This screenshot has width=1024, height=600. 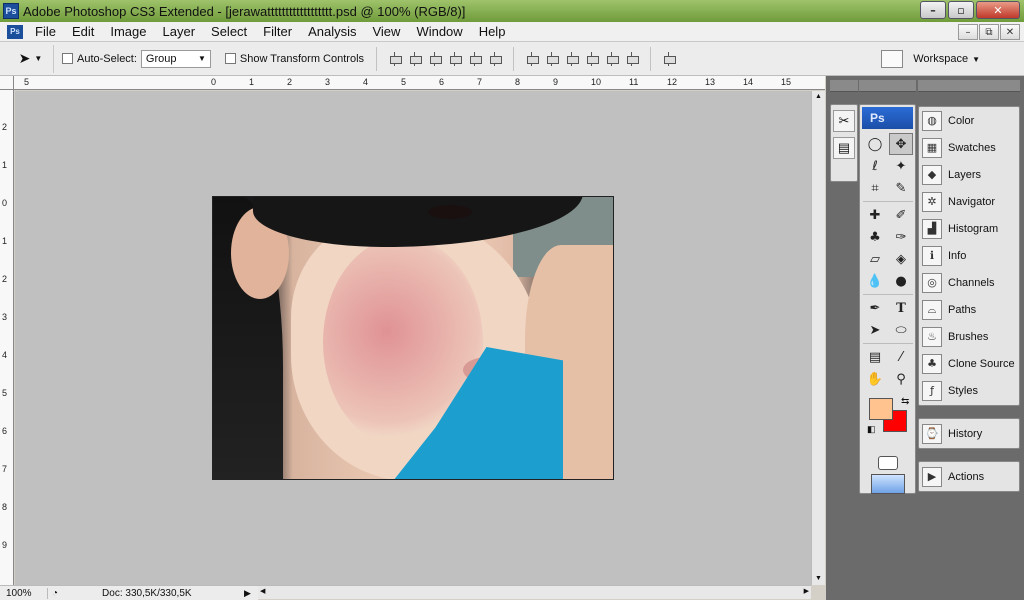 I want to click on brush-tool-icon: ✐, so click(x=901, y=215).